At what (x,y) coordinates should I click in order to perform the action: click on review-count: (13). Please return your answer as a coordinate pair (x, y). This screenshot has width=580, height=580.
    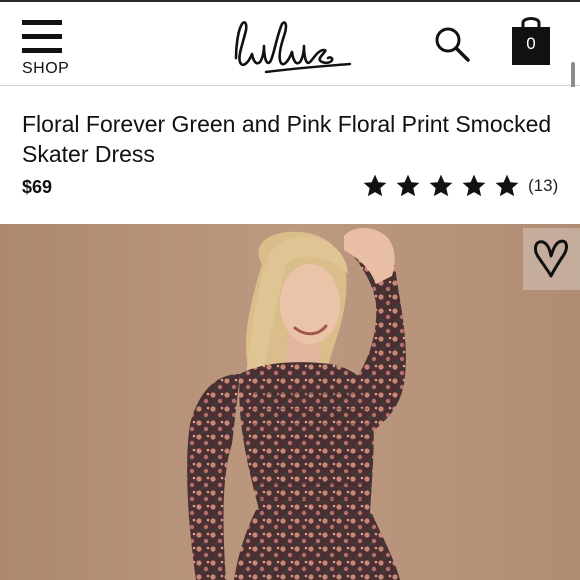
    Looking at the image, I should click on (543, 186).